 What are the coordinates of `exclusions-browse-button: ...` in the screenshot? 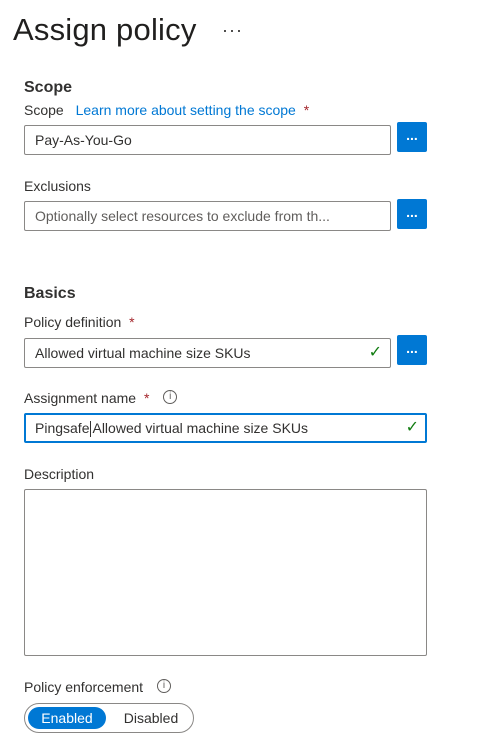 It's located at (412, 214).